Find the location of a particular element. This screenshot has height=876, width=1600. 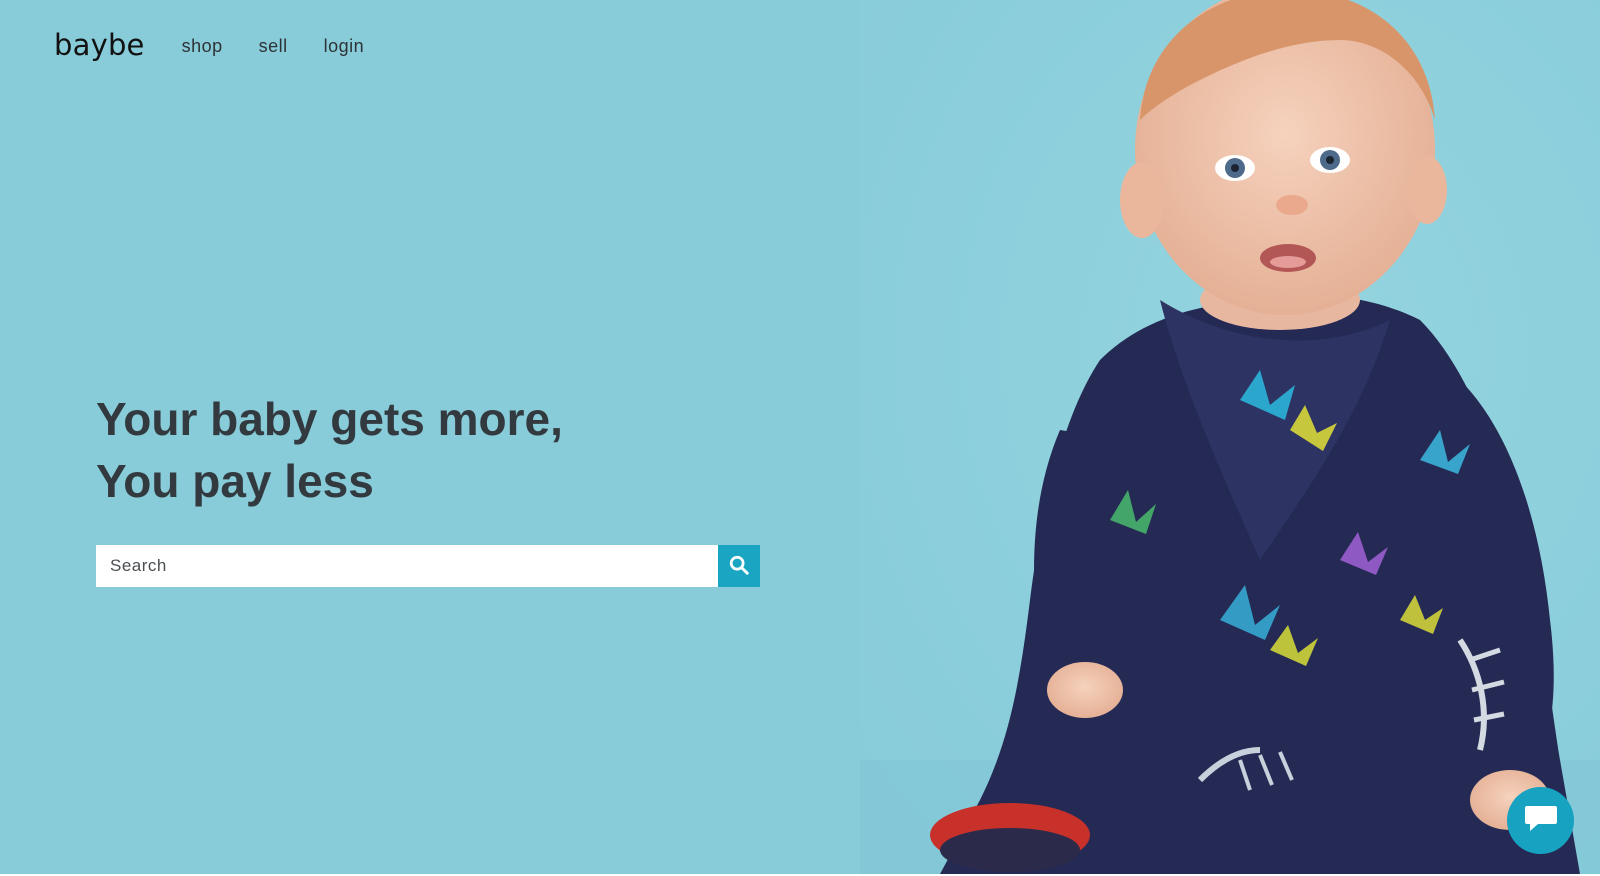

hero-headline-line-2: You pay less is located at coordinates (235, 481).